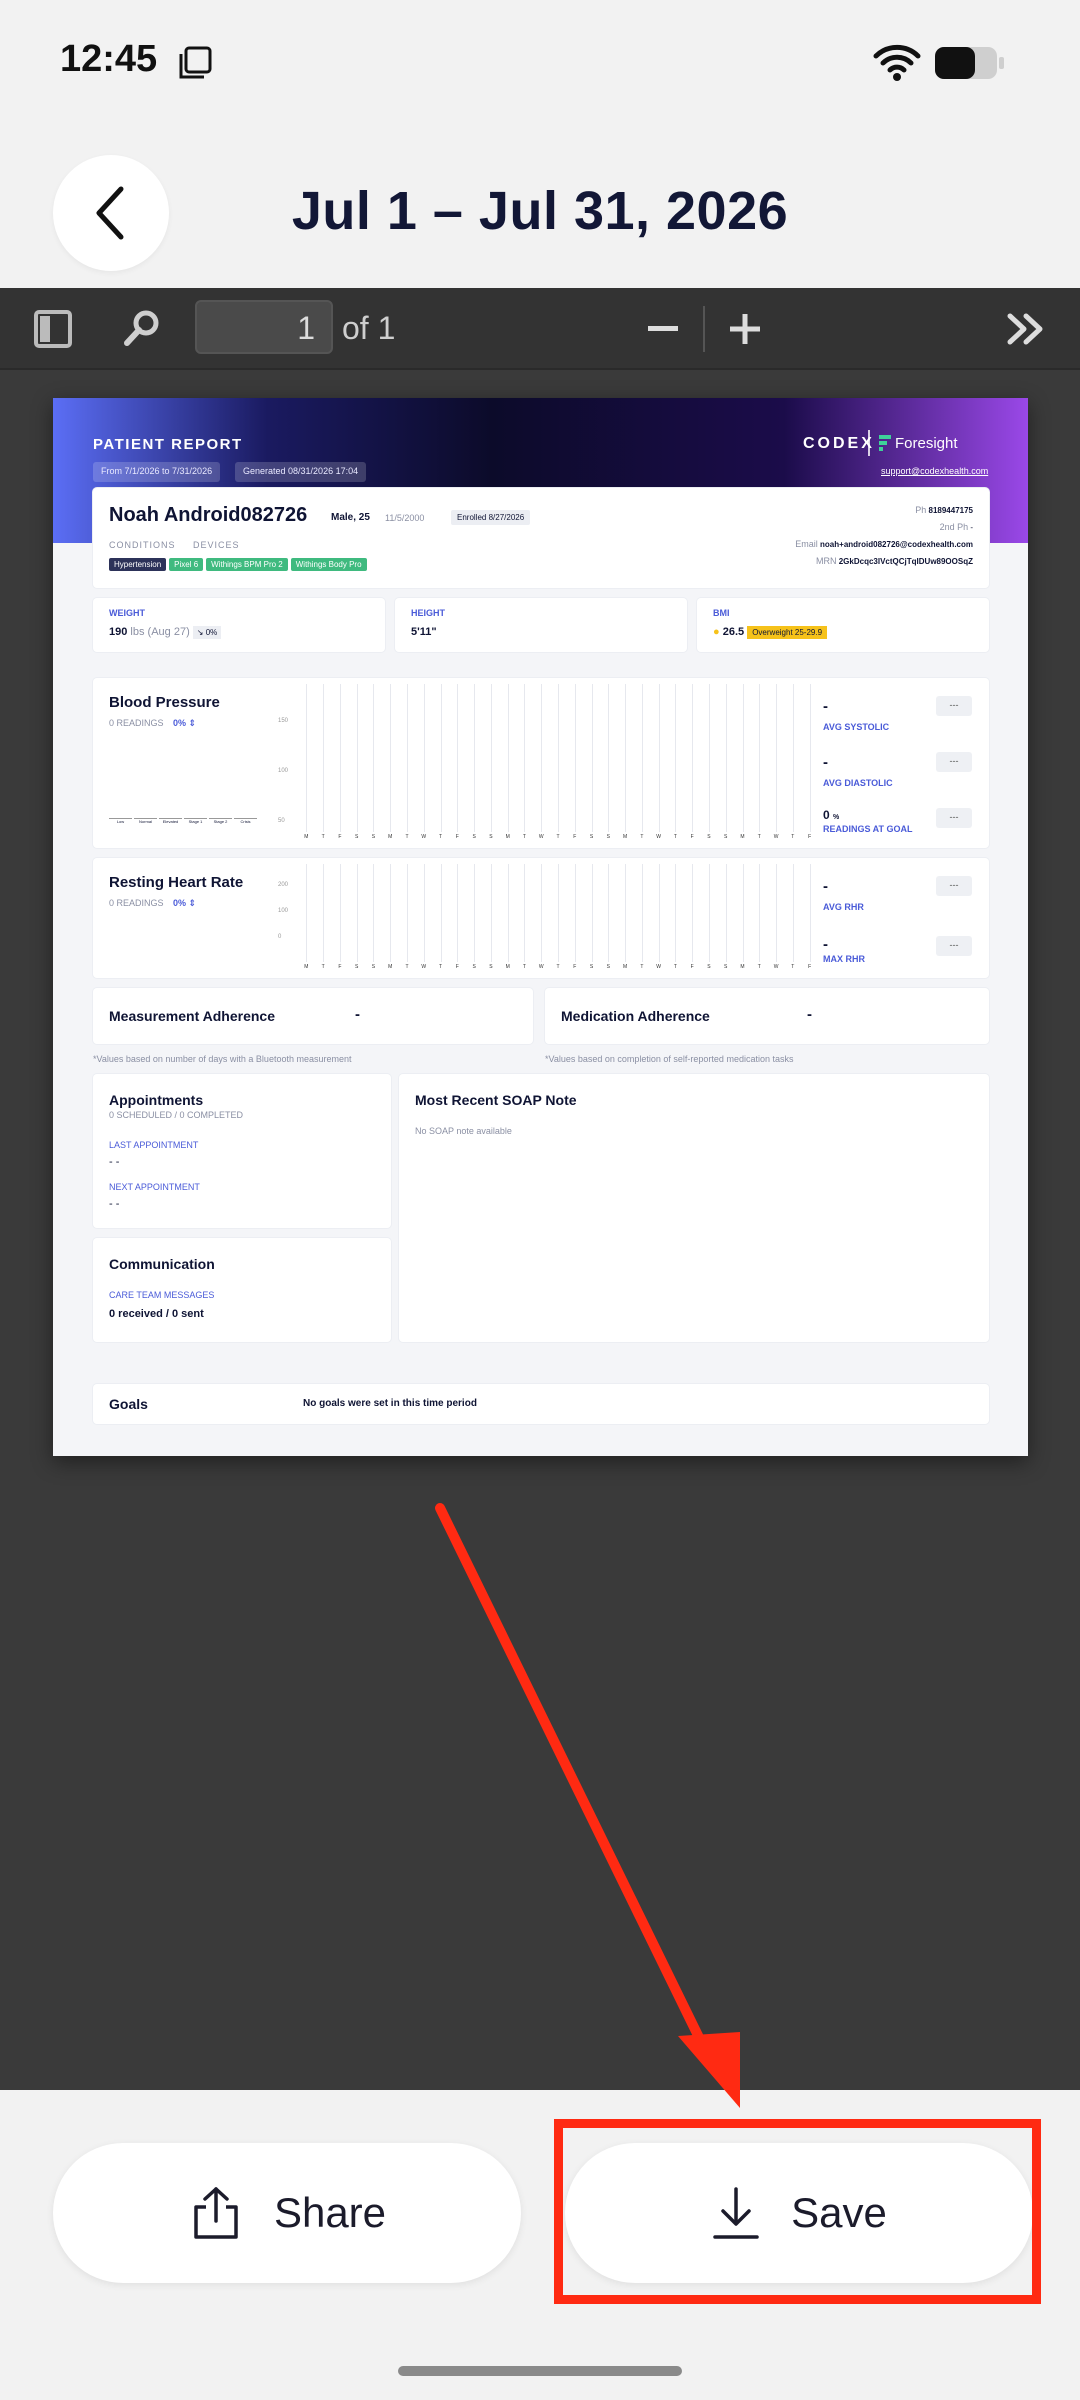 This screenshot has height=2400, width=1080. I want to click on device-badge: Withings BPM Pro 2, so click(247, 564).